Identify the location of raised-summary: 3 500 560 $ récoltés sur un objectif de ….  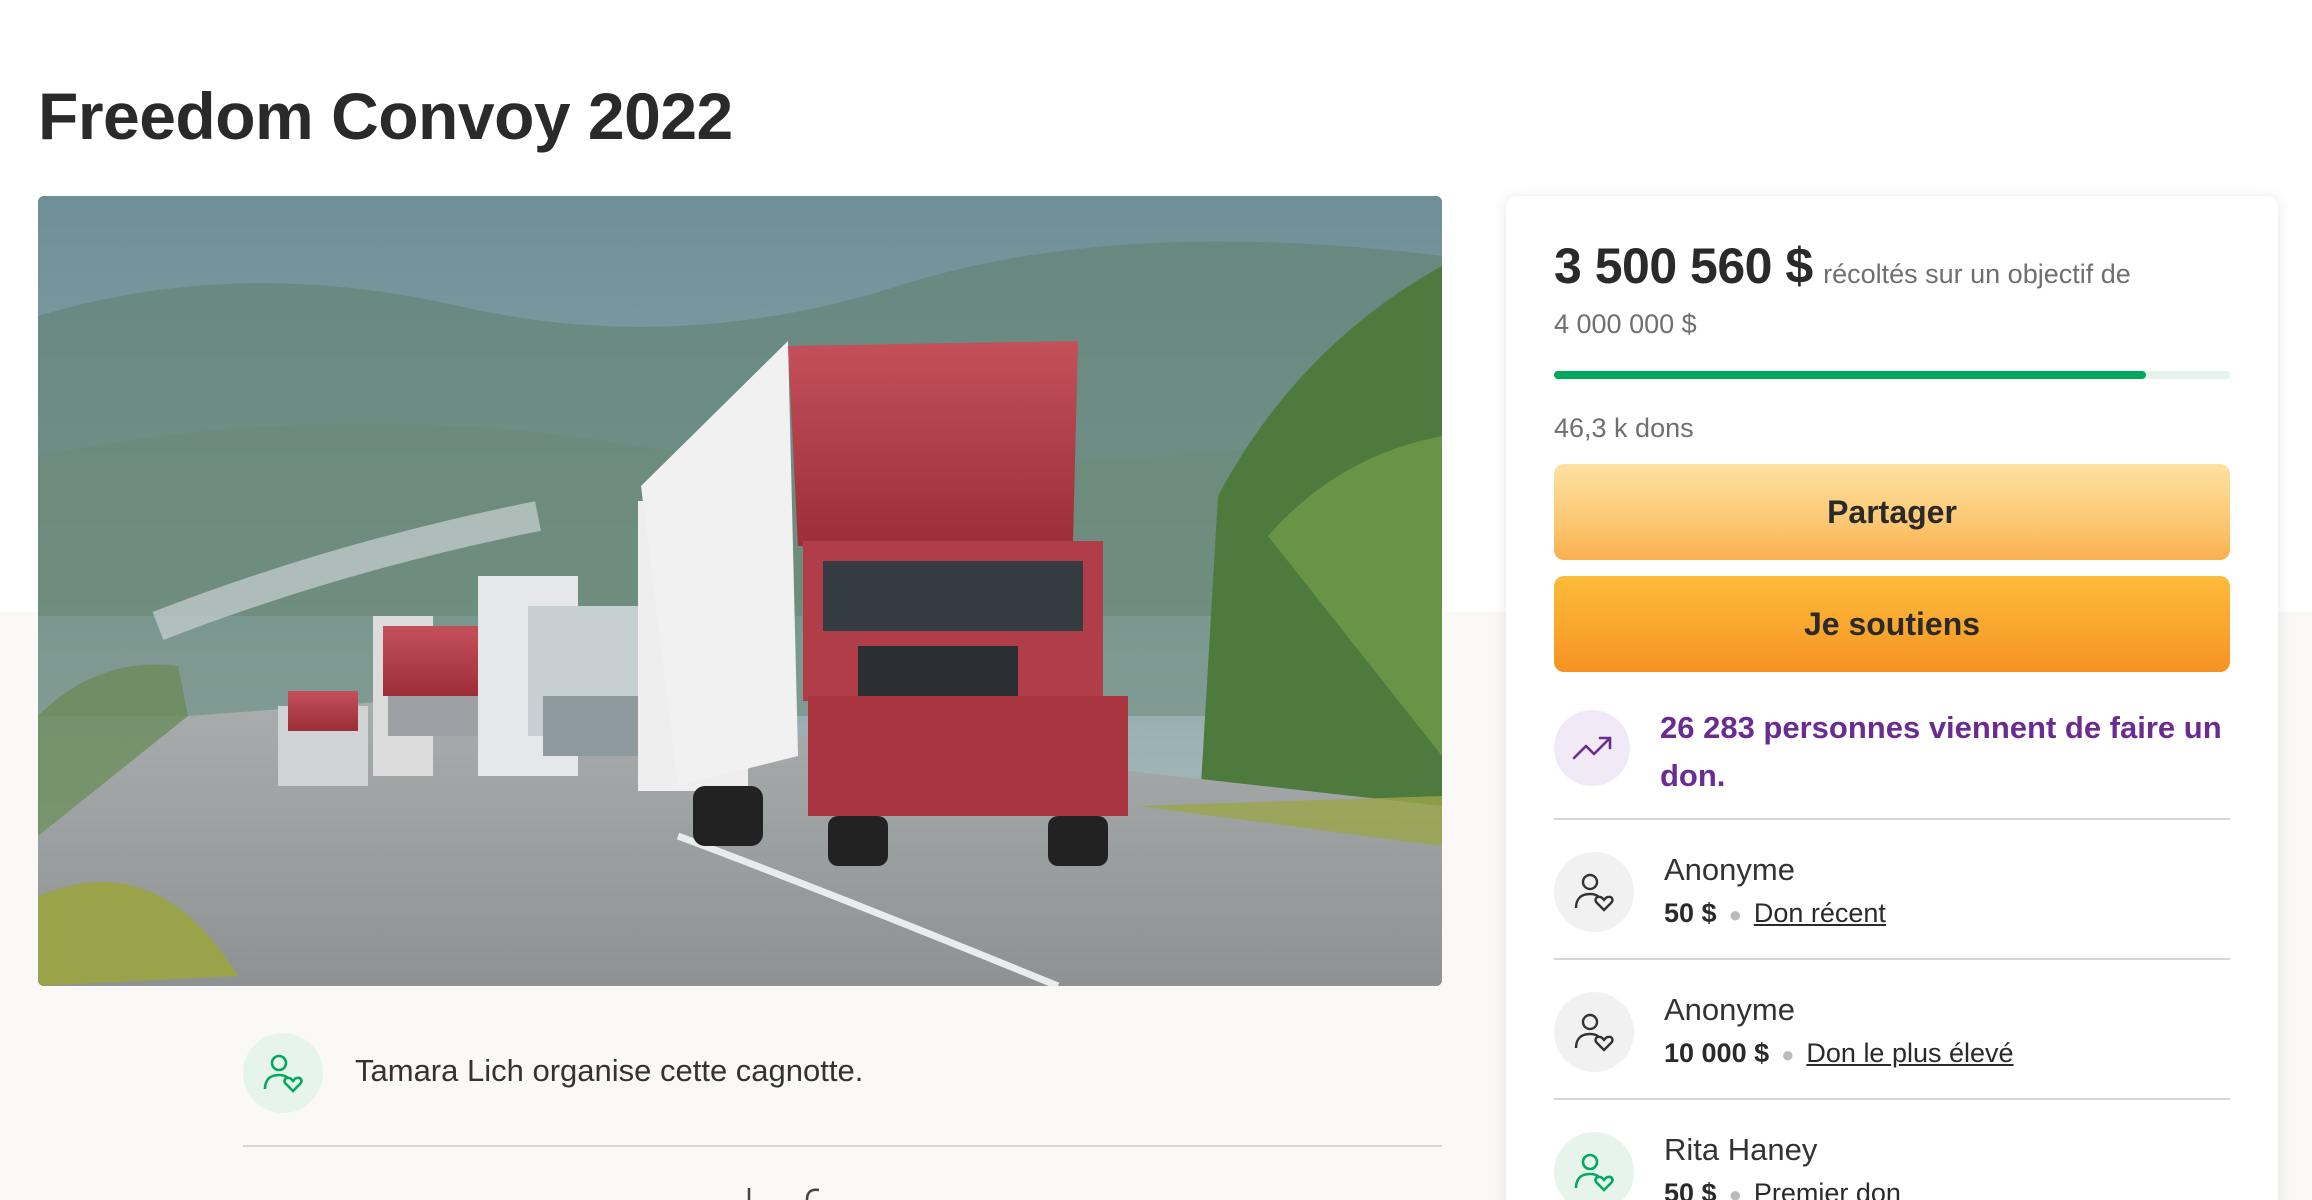
(1892, 293).